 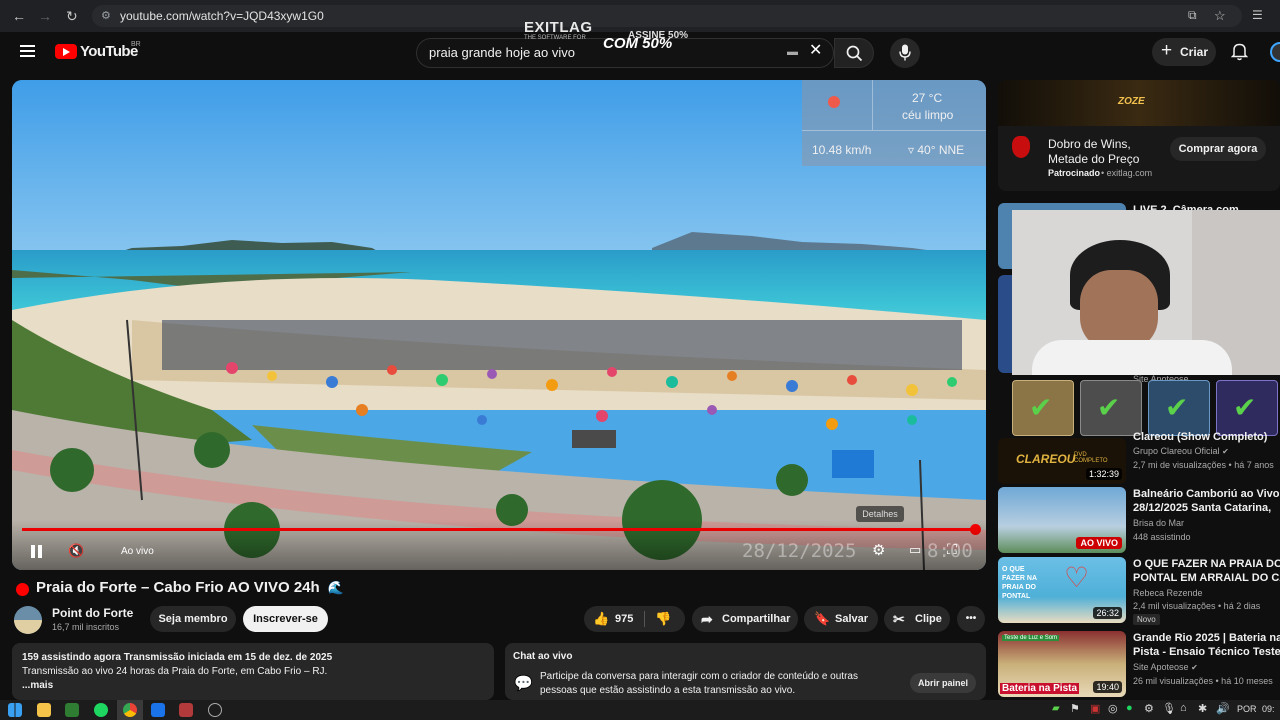 What do you see at coordinates (952, 549) in the screenshot?
I see `fullscreen-icon: ⛶` at bounding box center [952, 549].